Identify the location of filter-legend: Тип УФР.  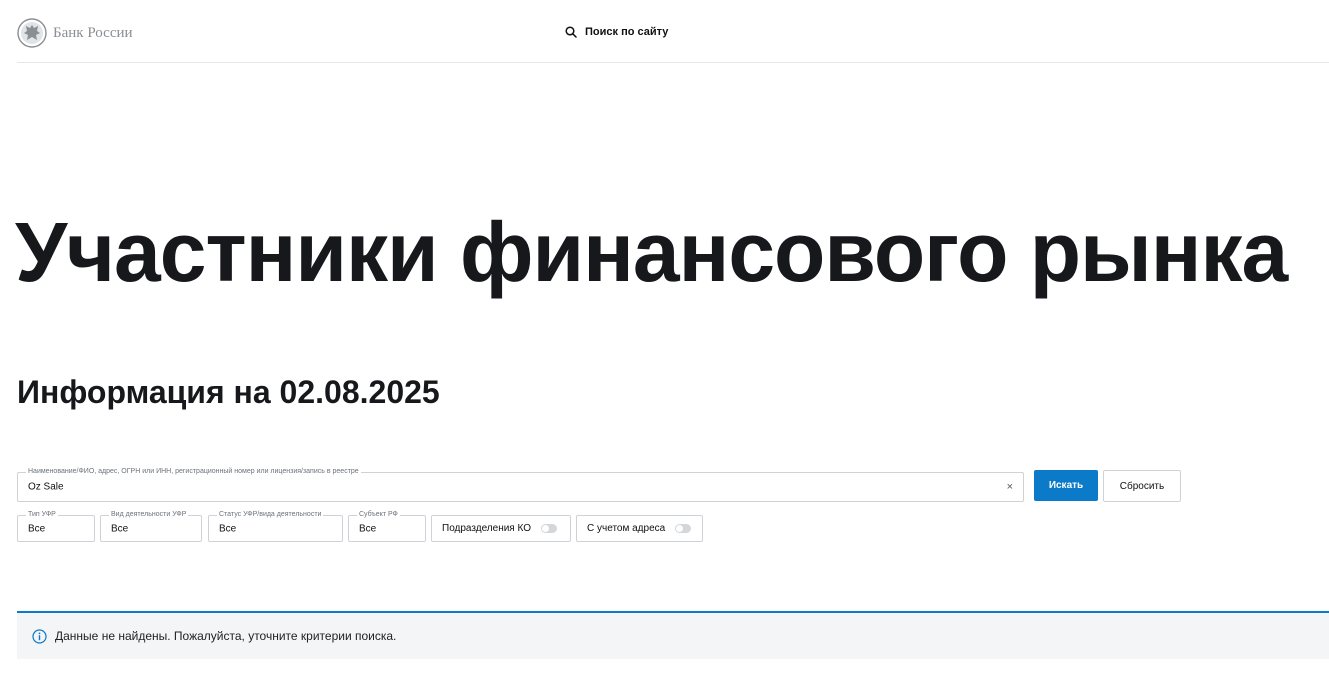
(42, 515).